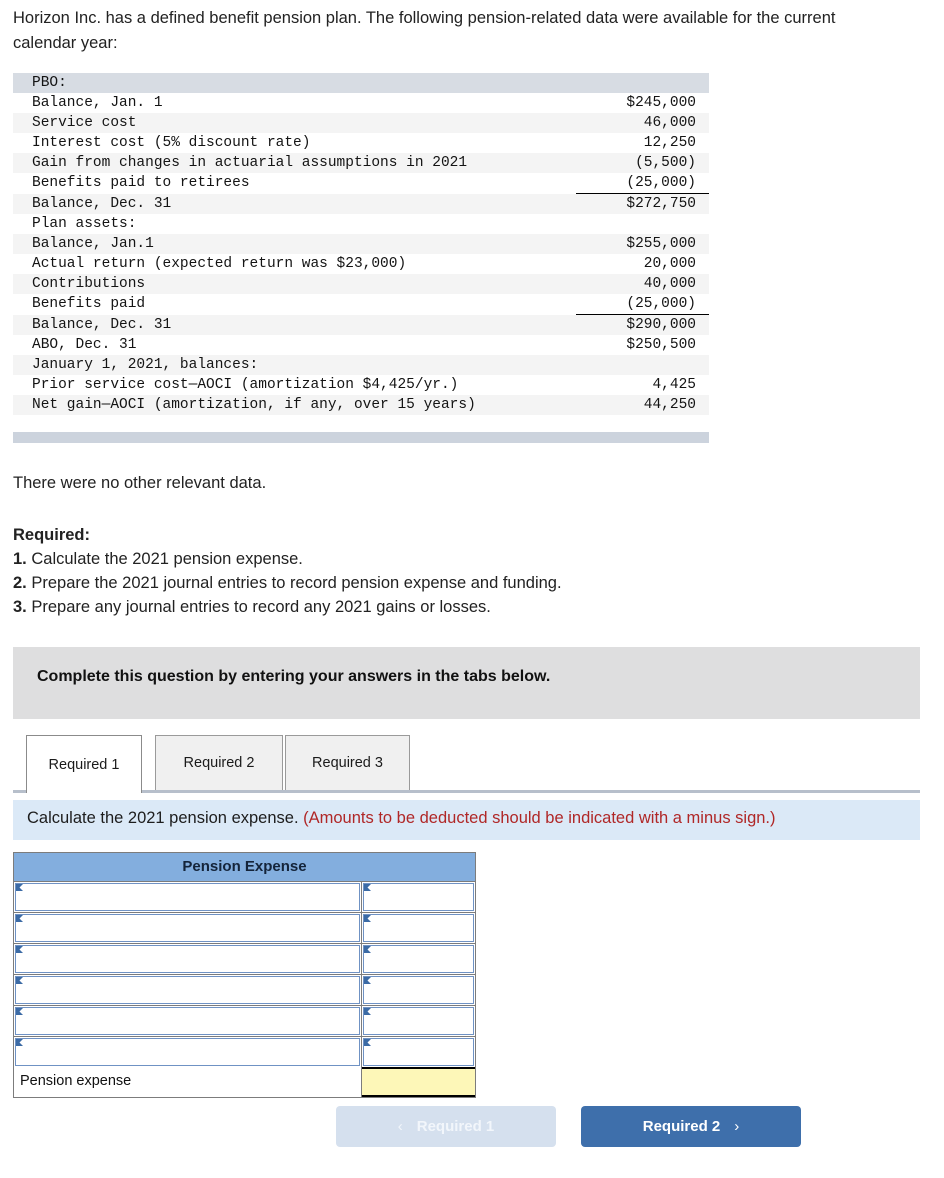 The width and height of the screenshot is (944, 1178). I want to click on pension-data-row-value: $250,500, so click(642, 345).